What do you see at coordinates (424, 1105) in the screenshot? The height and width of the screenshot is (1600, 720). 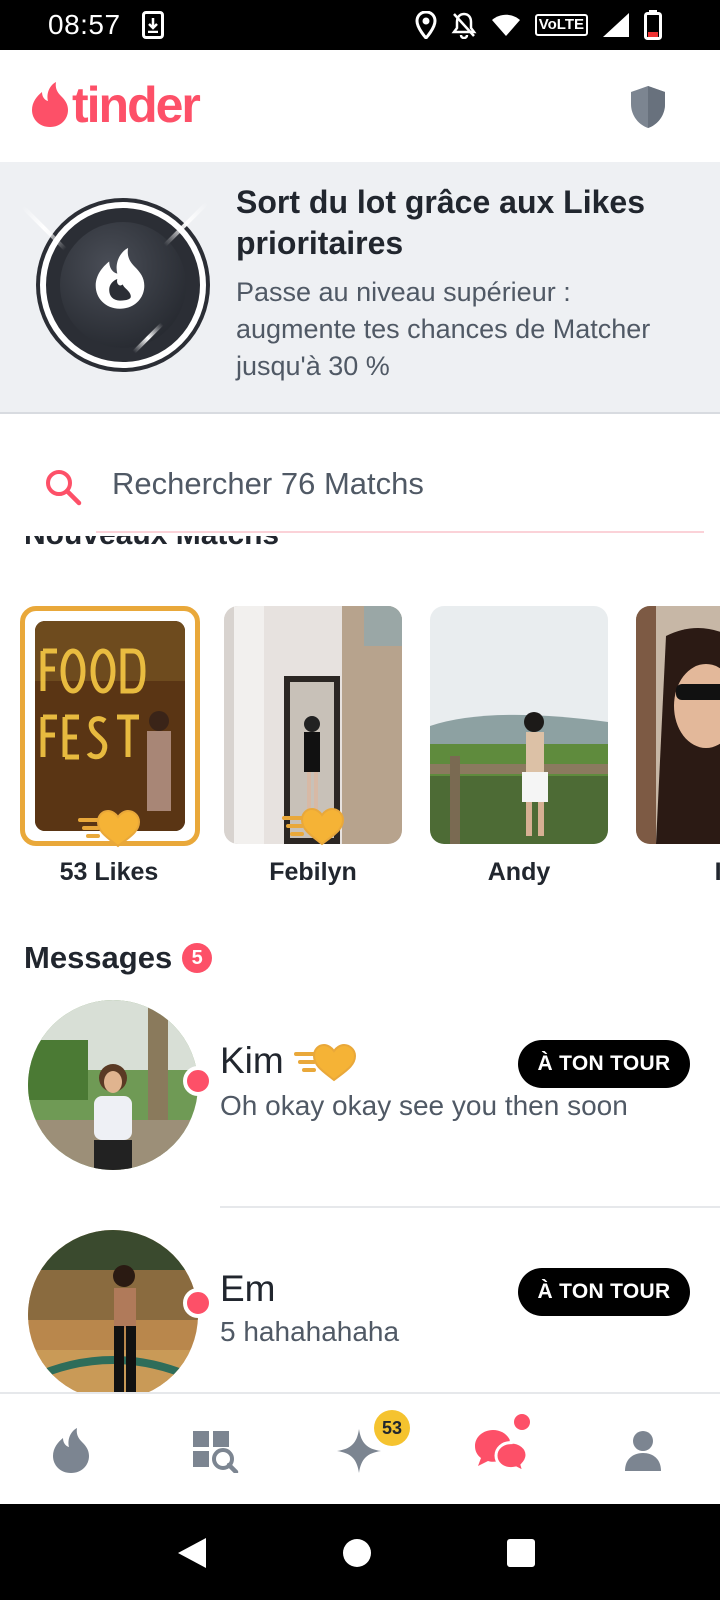 I see `message-preview: Oh okay okay see you then soon` at bounding box center [424, 1105].